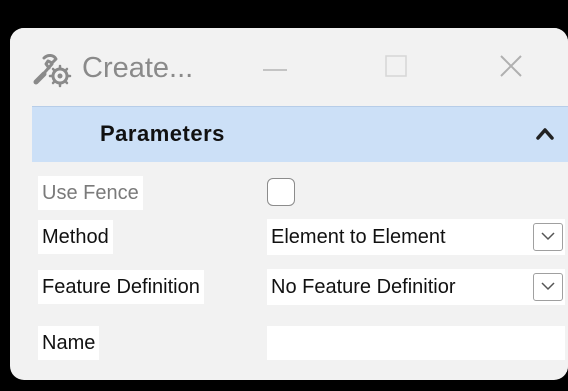  I want to click on feature-definition-dropdown: No Feature Definitior, so click(416, 287).